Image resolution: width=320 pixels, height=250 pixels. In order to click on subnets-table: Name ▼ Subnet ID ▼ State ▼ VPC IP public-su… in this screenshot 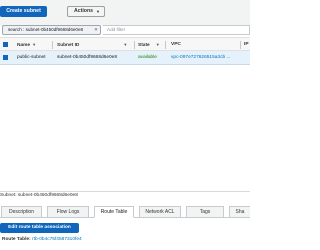, I will do `click(125, 51)`.